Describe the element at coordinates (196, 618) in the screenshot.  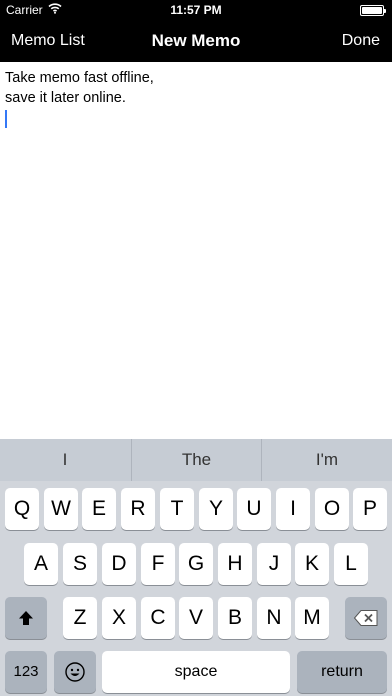
I see `key-v: V` at that location.